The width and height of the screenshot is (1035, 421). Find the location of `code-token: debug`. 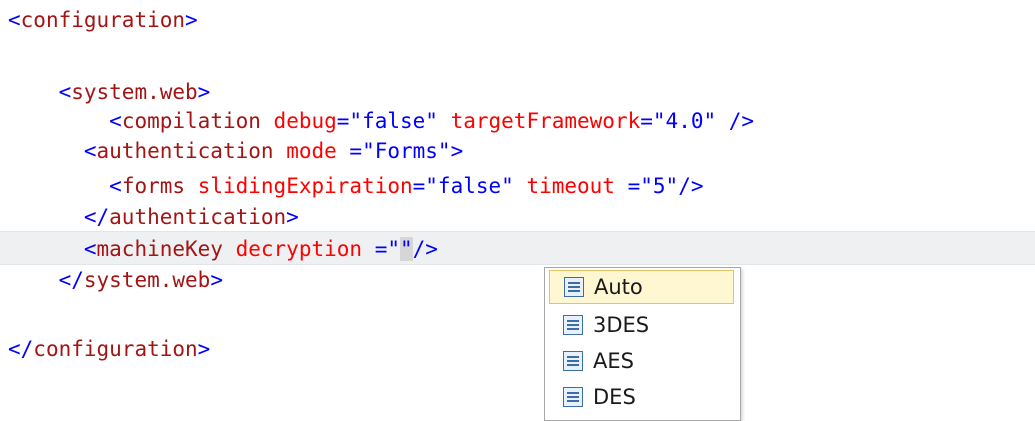

code-token: debug is located at coordinates (305, 121).